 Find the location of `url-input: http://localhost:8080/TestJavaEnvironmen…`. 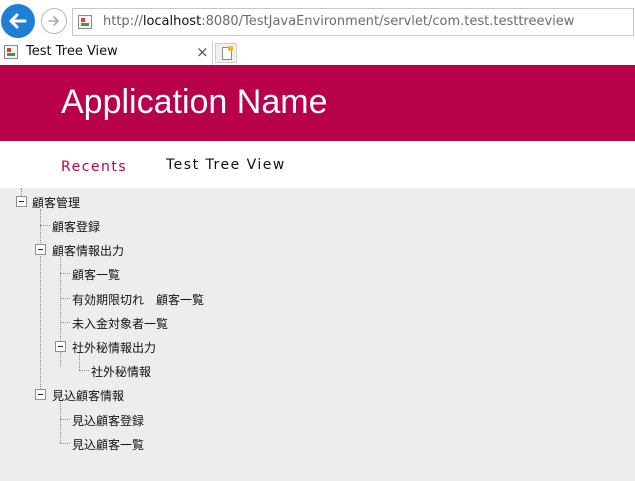

url-input: http://localhost:8080/TestJavaEnvironmen… is located at coordinates (353, 22).